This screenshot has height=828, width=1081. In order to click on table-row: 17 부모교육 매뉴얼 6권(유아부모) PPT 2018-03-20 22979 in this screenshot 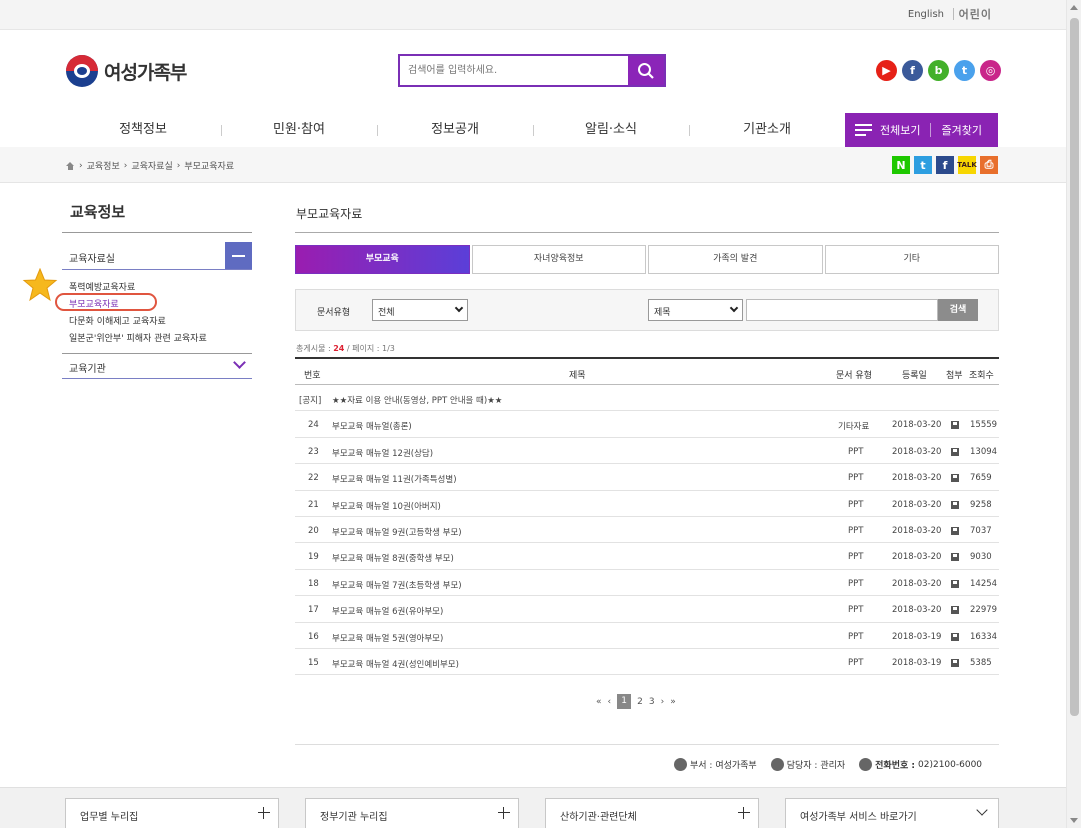, I will do `click(647, 609)`.